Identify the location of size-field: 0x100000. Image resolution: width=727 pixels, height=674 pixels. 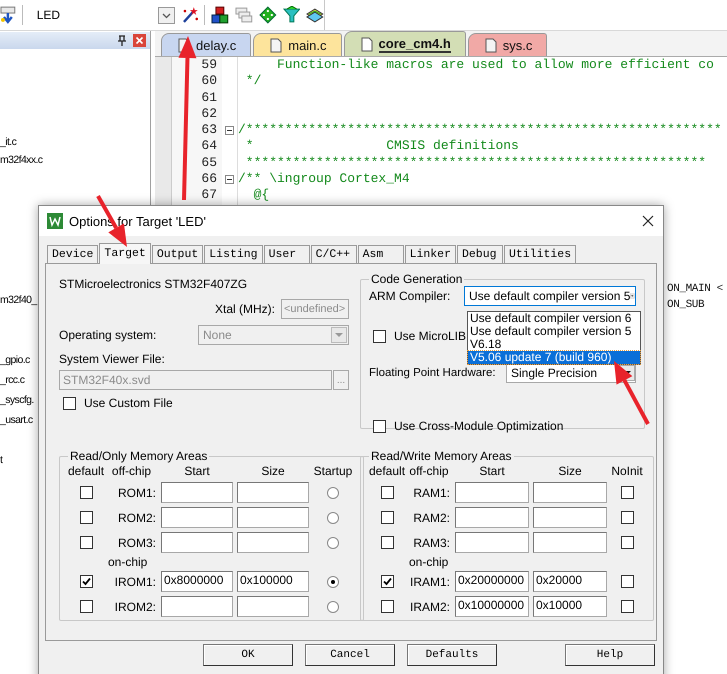
(273, 581).